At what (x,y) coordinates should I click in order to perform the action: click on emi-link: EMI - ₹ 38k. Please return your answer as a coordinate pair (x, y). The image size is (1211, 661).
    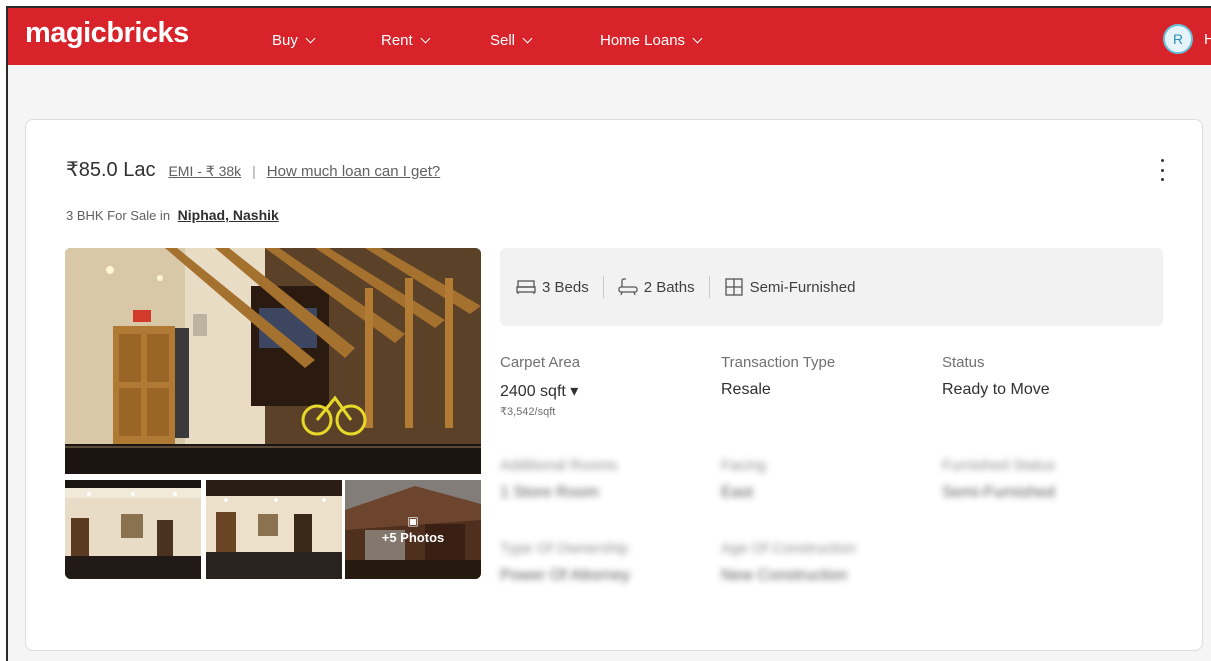
    Looking at the image, I should click on (204, 171).